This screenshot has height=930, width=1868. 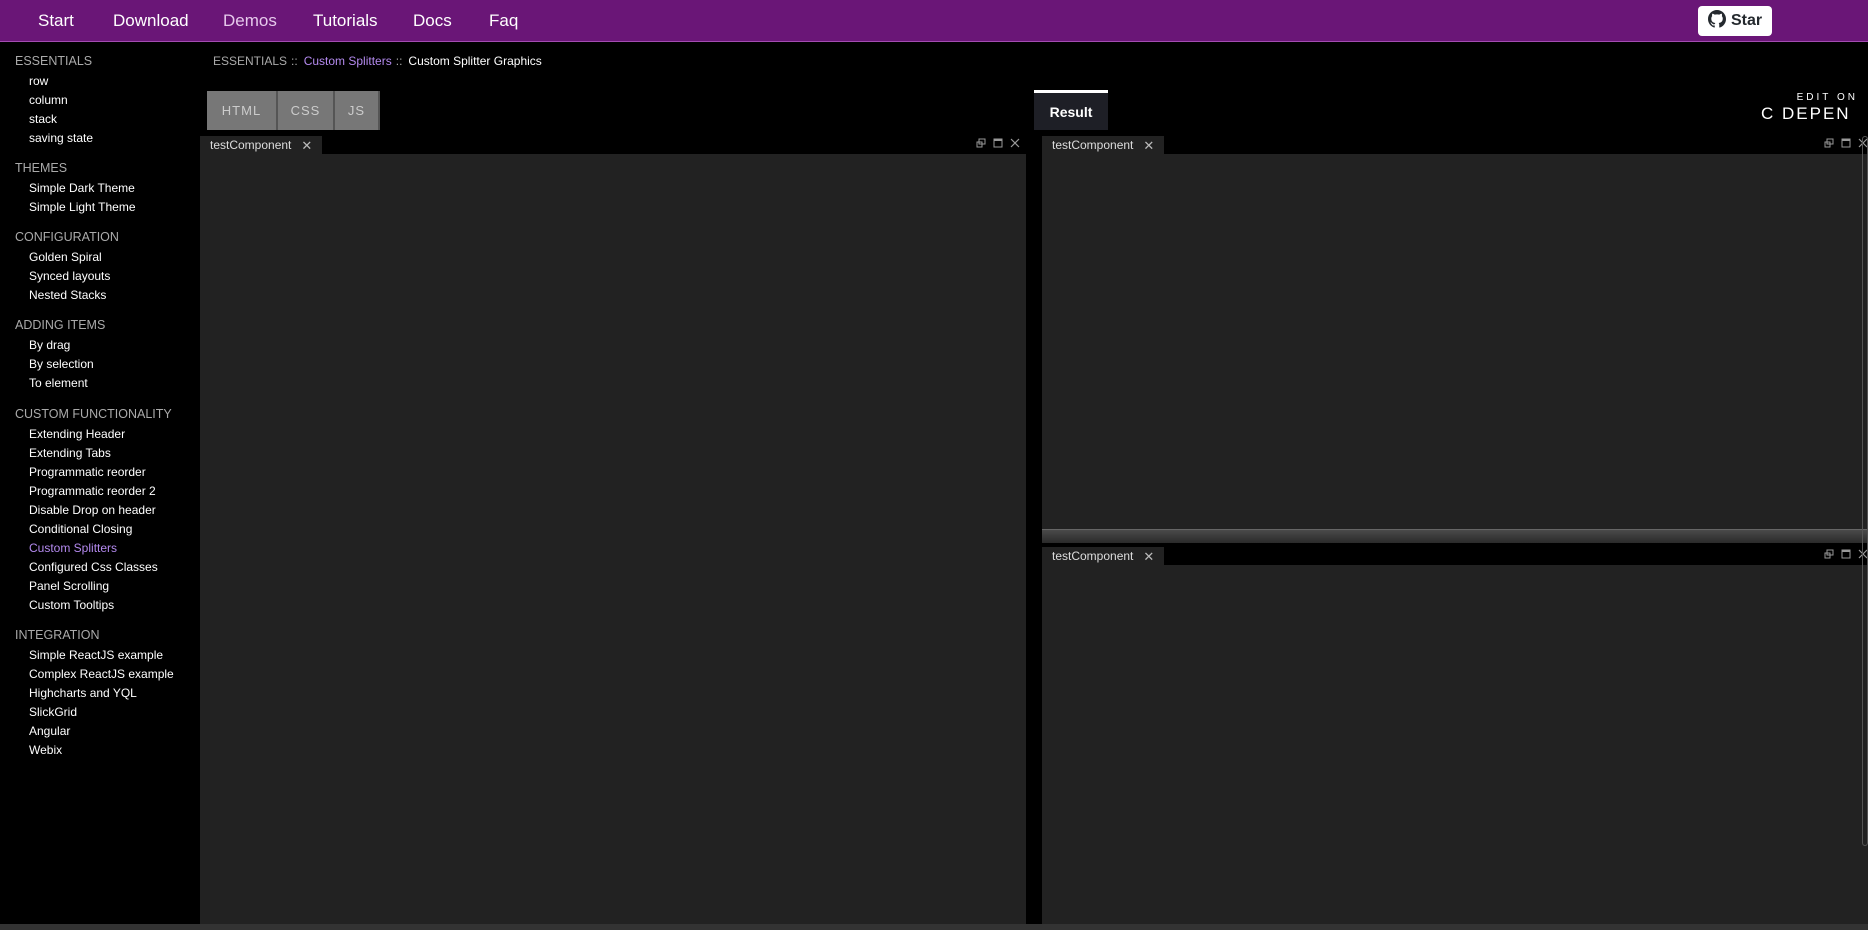 I want to click on sidebar-item-programmatic-reorder-2: Programmatic reorder 2, so click(x=92, y=491).